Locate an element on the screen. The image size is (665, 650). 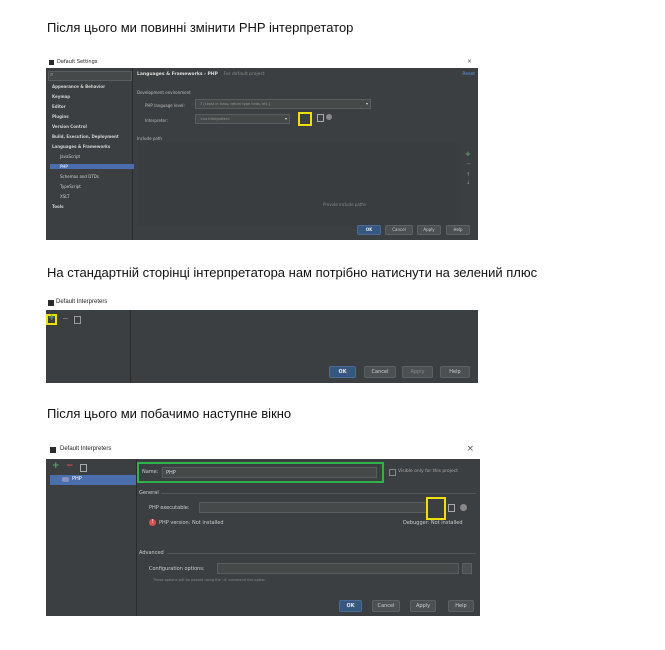
sidebar-item: TypeScript is located at coordinates (65, 186).